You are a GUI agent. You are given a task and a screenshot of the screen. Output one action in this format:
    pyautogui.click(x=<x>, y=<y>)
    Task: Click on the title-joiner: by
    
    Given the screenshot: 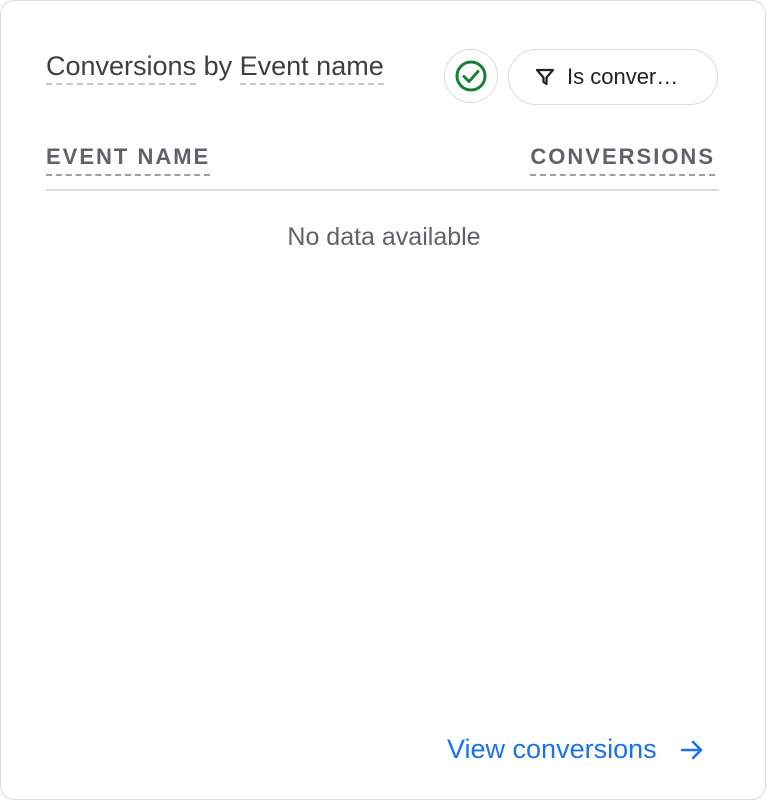 What is the action you would take?
    pyautogui.click(x=218, y=66)
    